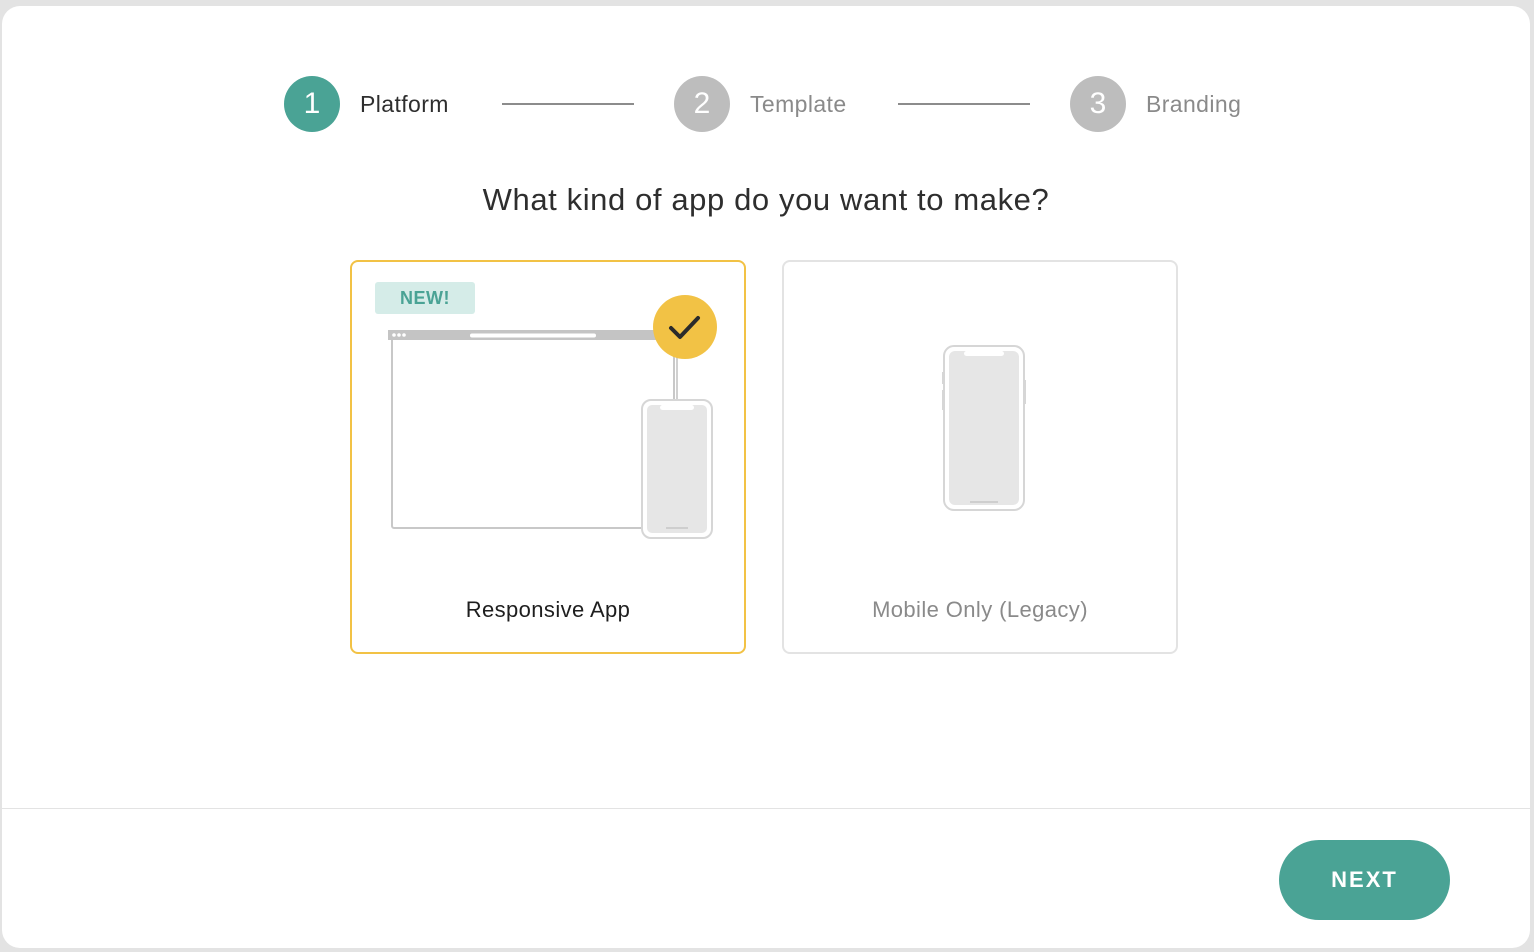  I want to click on phone-illustration, so click(984, 428).